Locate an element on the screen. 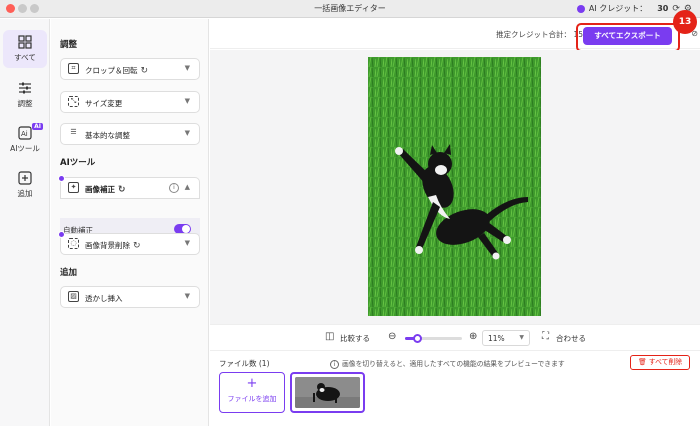 The width and height of the screenshot is (700, 426). tool-label: クロップ＆回転 ↻ is located at coordinates (117, 71).